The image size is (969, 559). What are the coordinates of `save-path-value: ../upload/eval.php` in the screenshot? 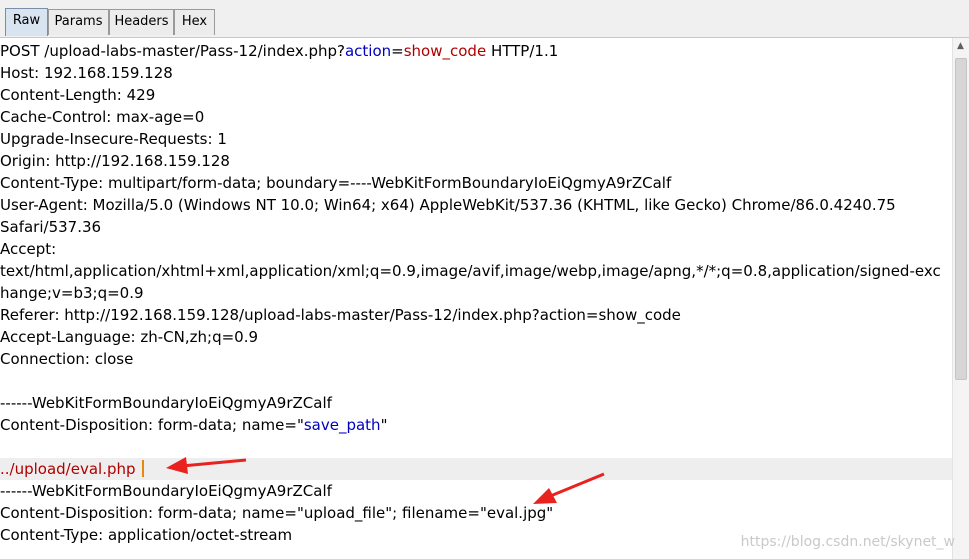 It's located at (68, 469).